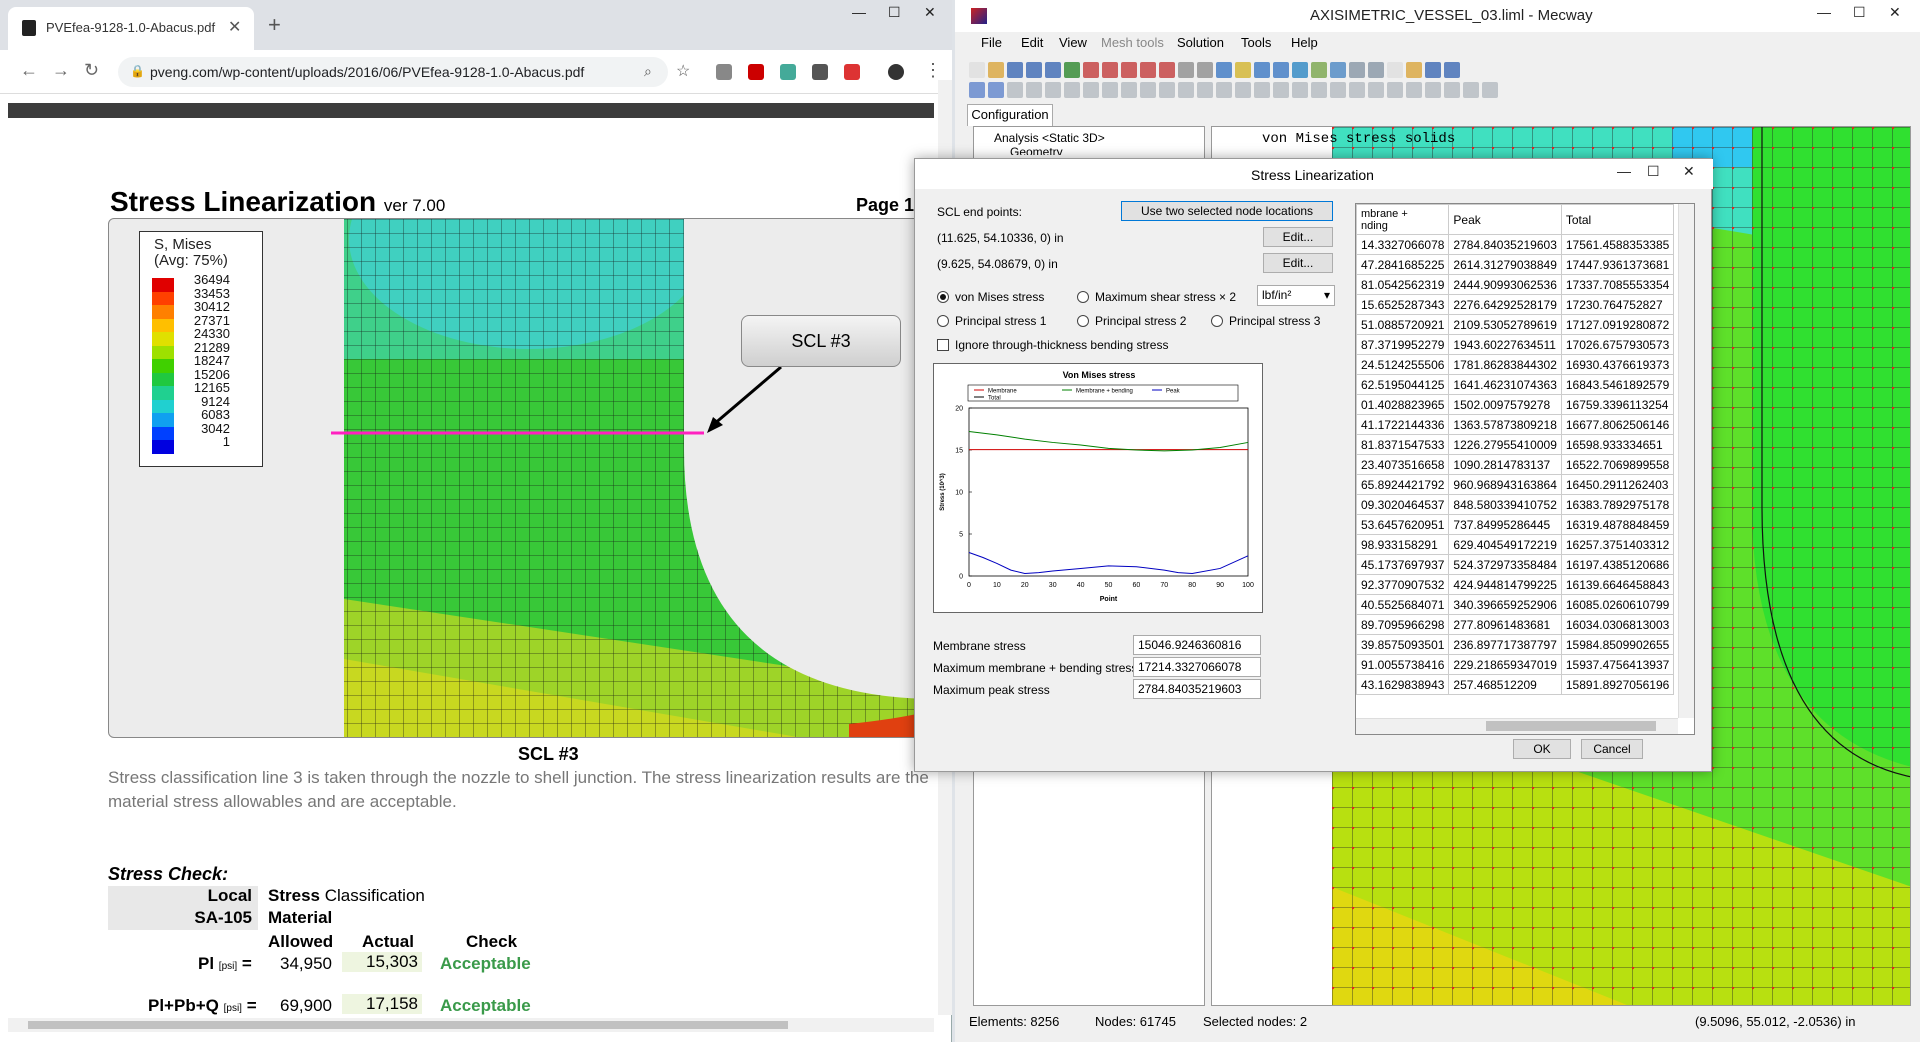 Image resolution: width=1920 pixels, height=1042 pixels. Describe the element at coordinates (1032, 42) in the screenshot. I see `menu-edit: Edit` at that location.